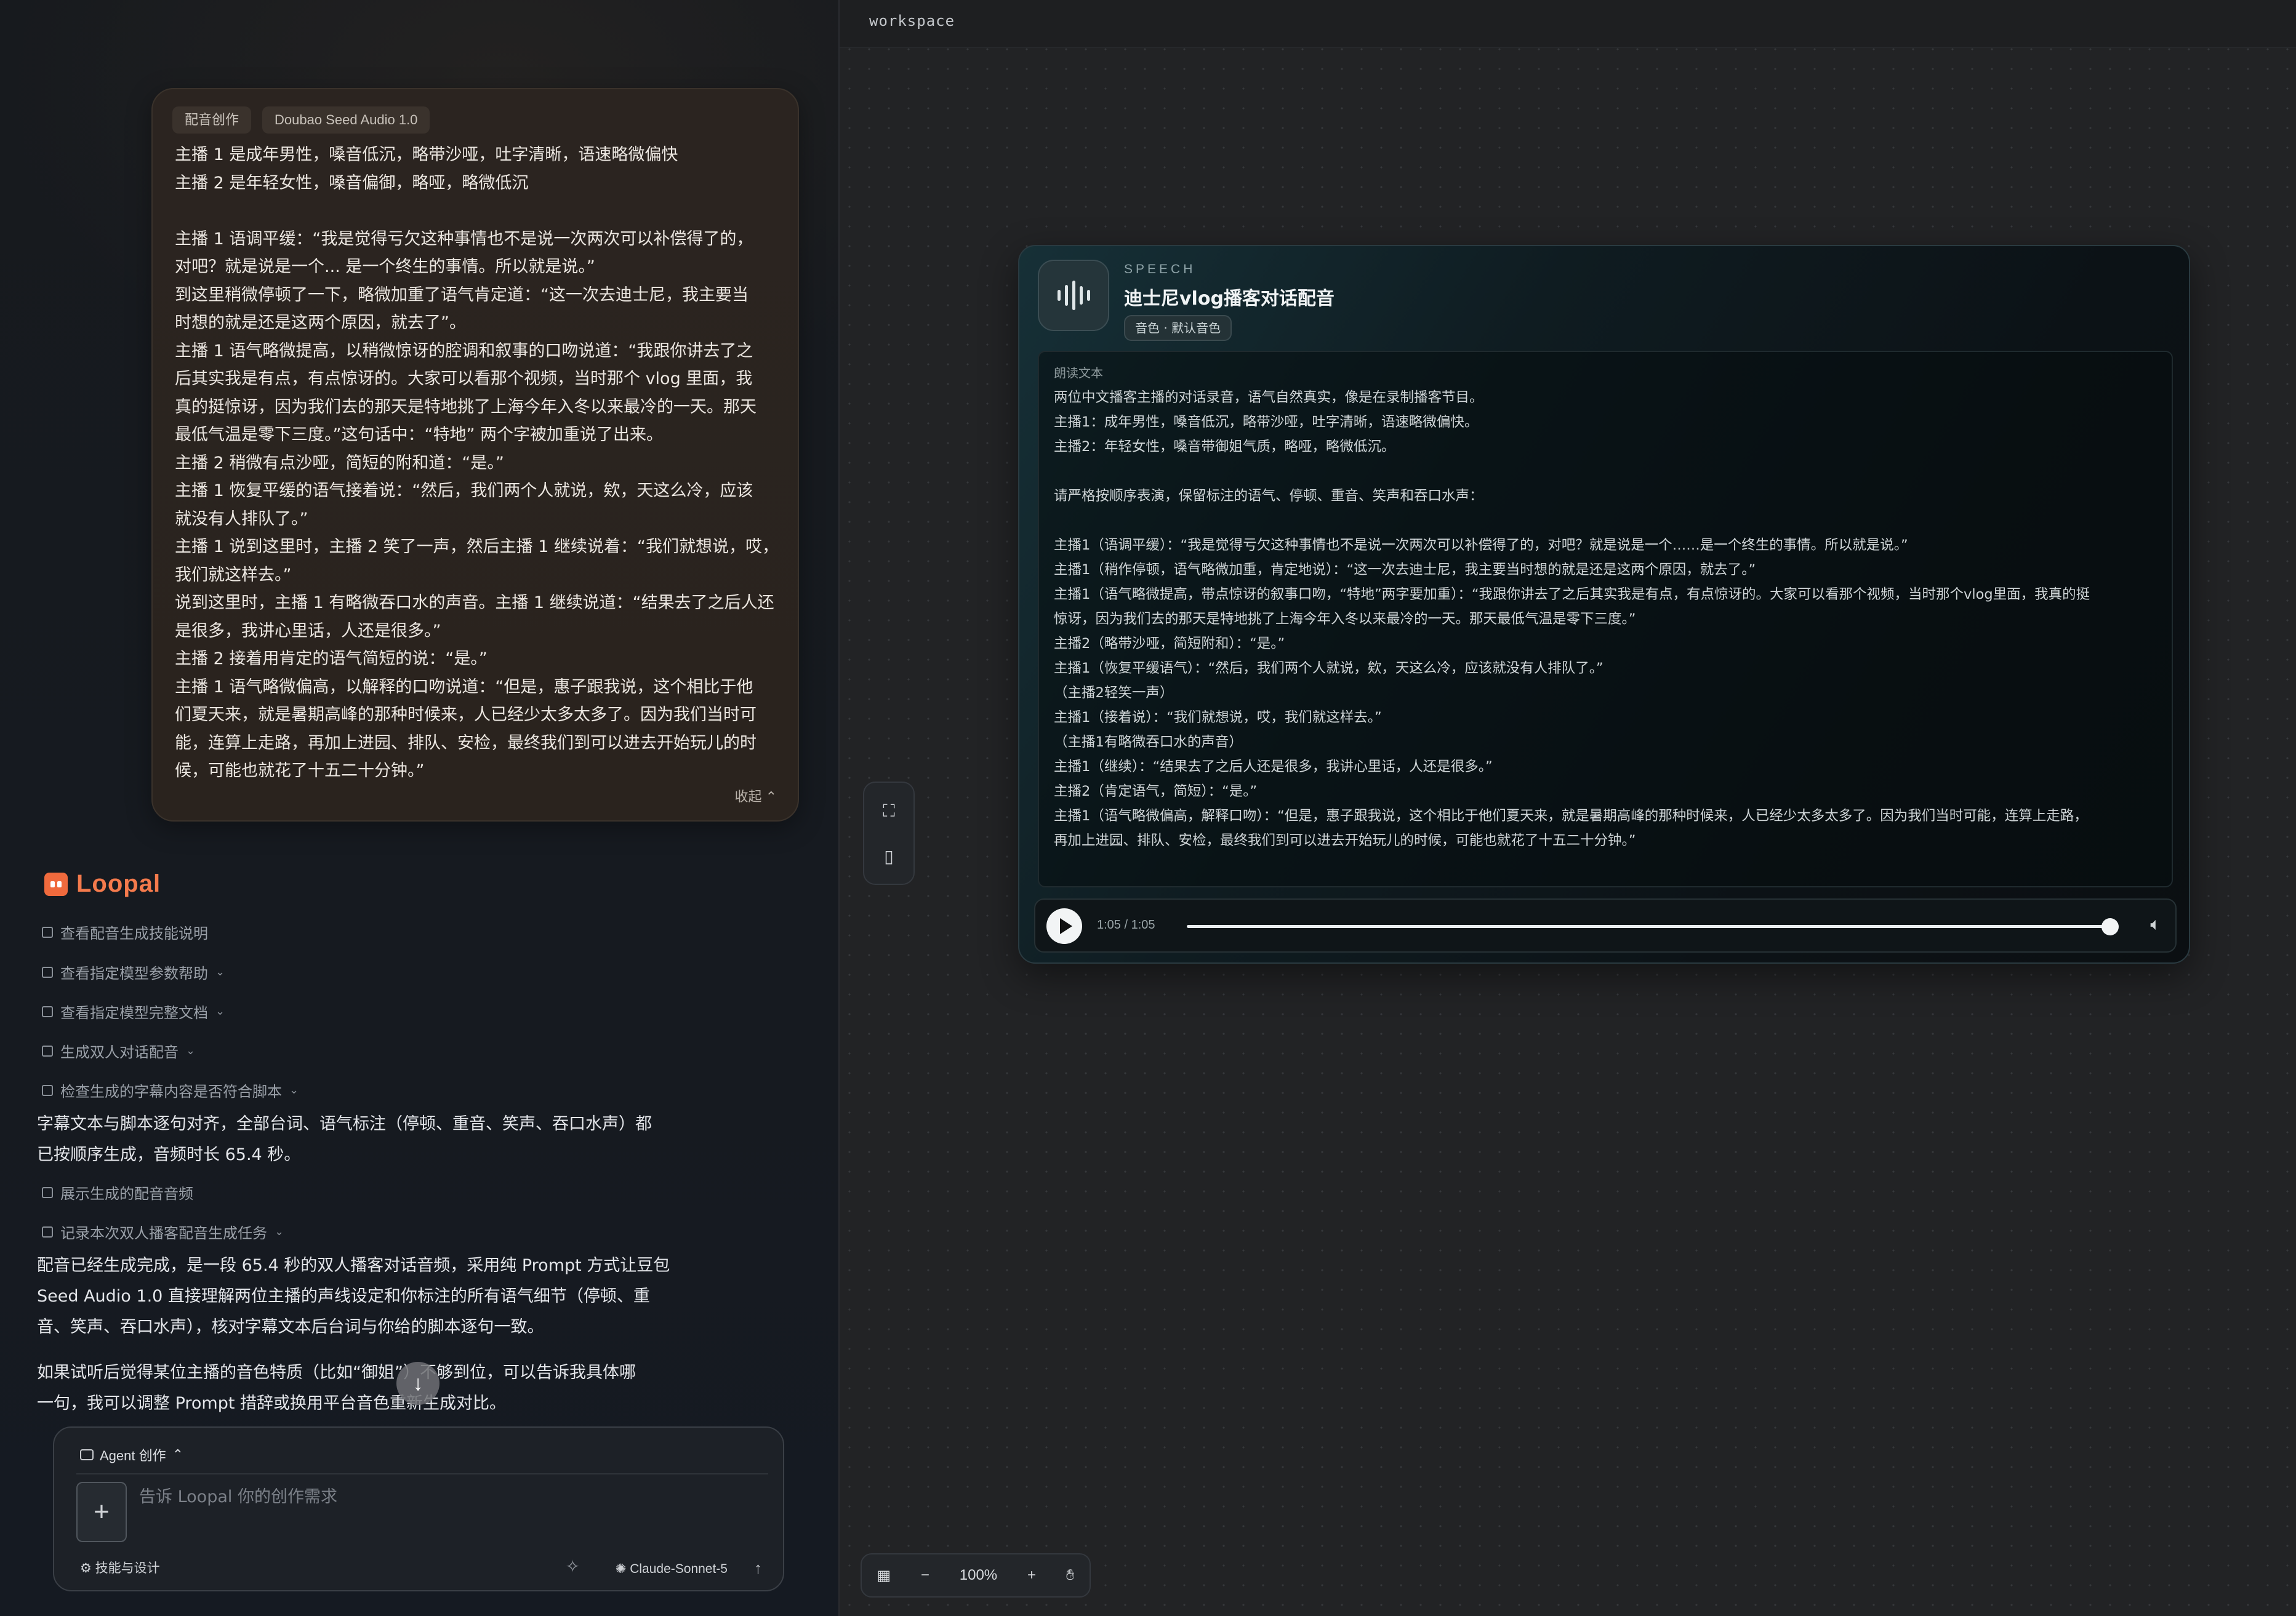  What do you see at coordinates (1568, 24) in the screenshot?
I see `workspace-topbar: workspace` at bounding box center [1568, 24].